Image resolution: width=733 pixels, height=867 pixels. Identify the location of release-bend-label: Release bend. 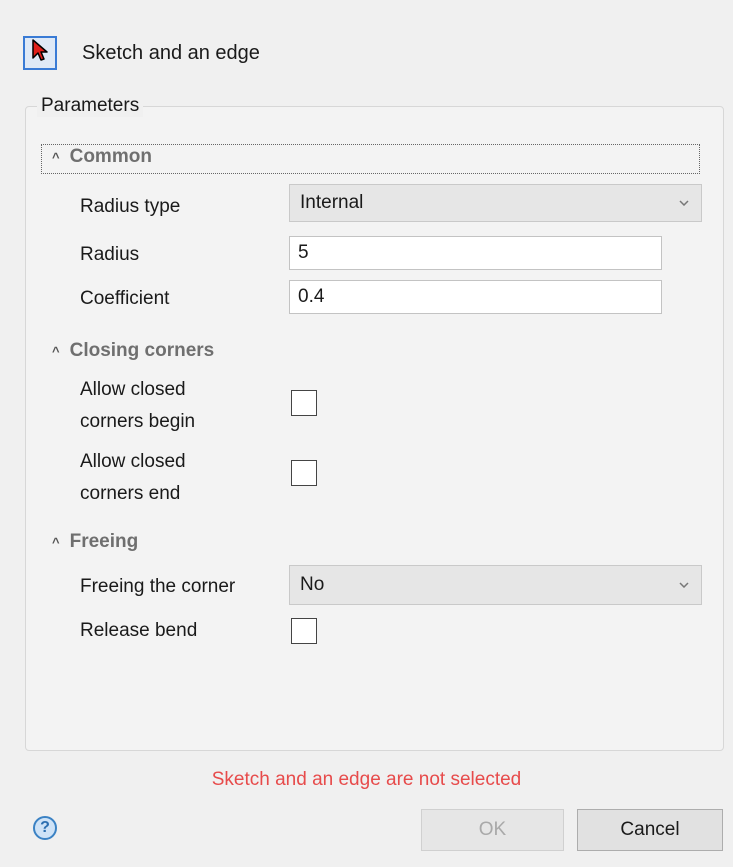
(139, 630).